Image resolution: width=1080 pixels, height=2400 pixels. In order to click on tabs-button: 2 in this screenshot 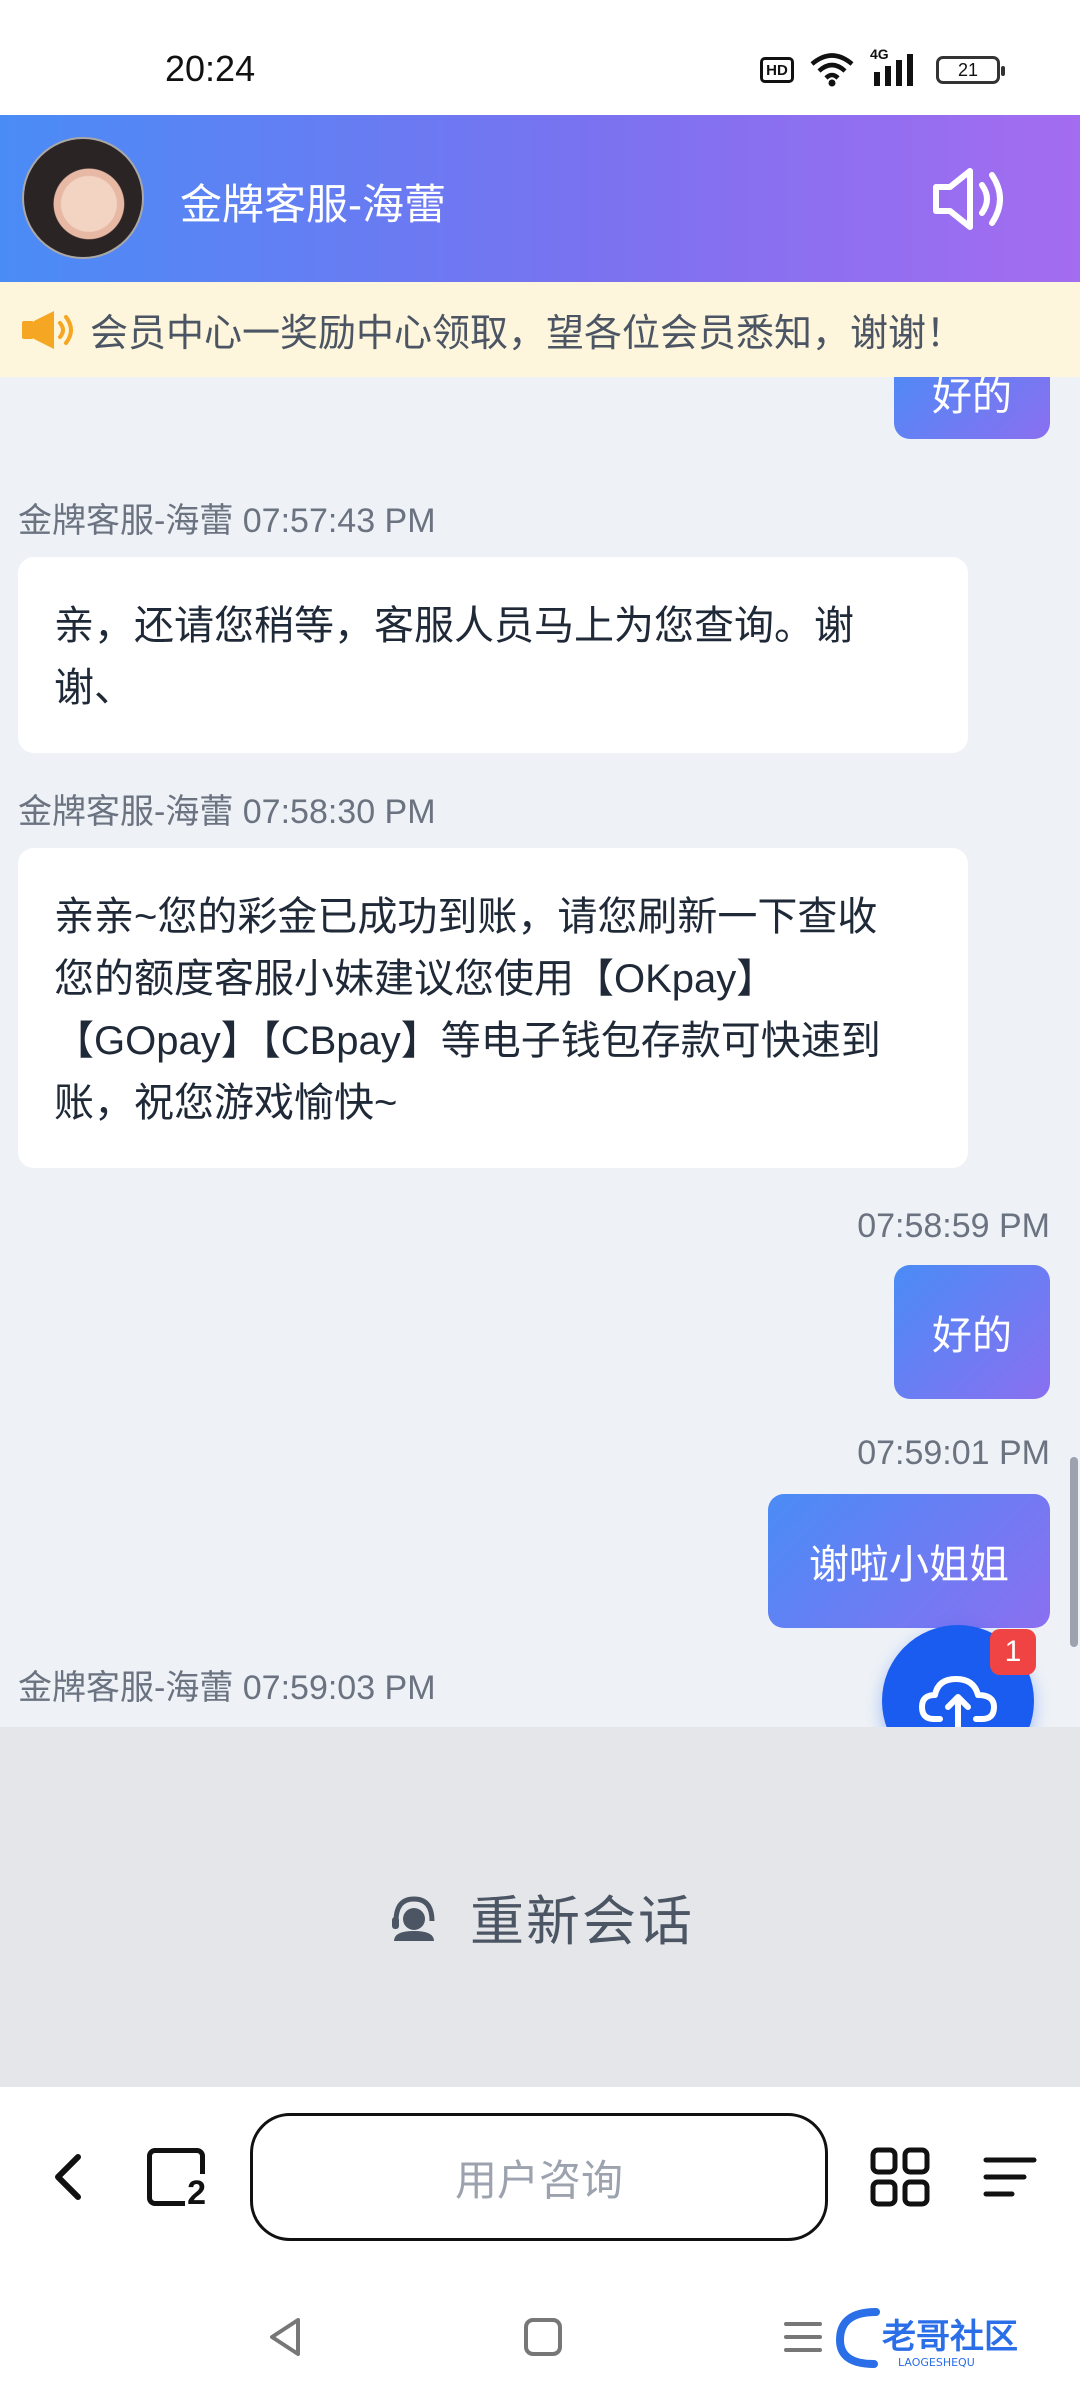, I will do `click(176, 2177)`.